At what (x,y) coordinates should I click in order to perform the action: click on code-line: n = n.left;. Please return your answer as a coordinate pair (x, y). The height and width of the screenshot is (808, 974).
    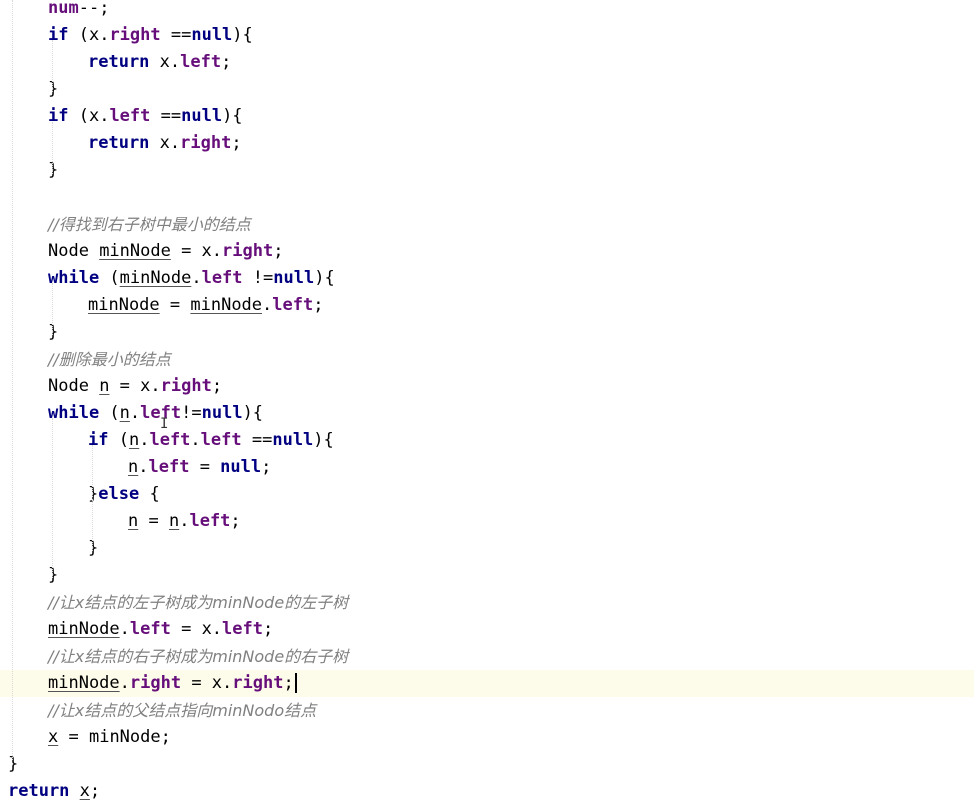
    Looking at the image, I should click on (487, 521).